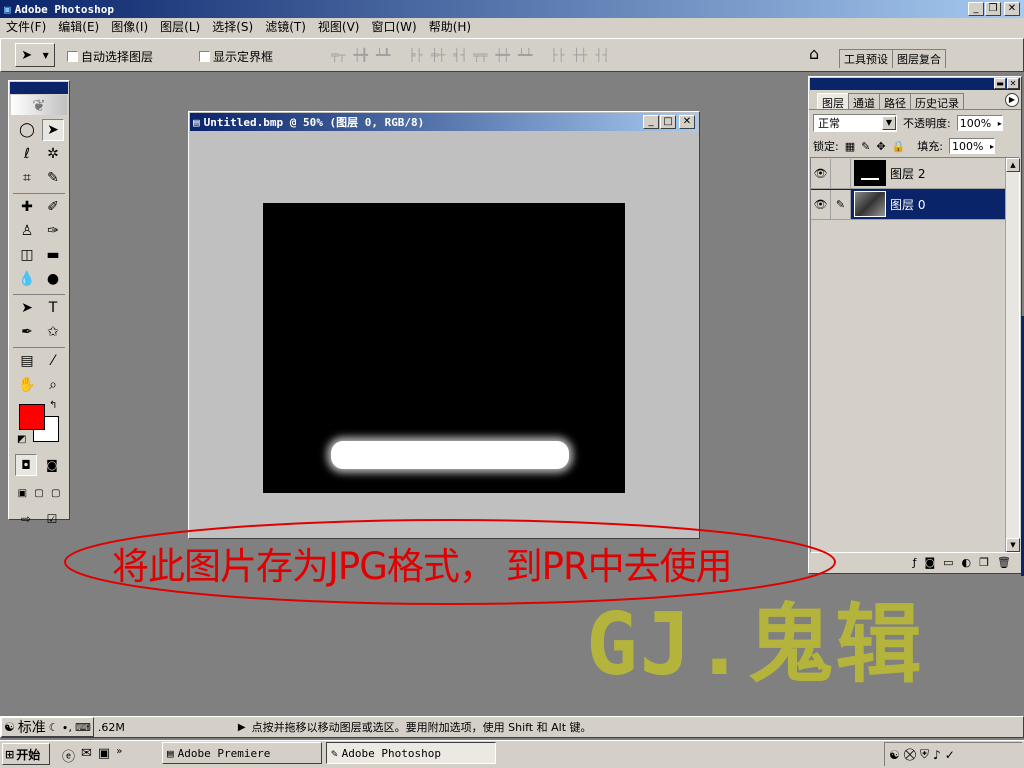 This screenshot has width=1024, height=768. I want to click on canvas, so click(444, 348).